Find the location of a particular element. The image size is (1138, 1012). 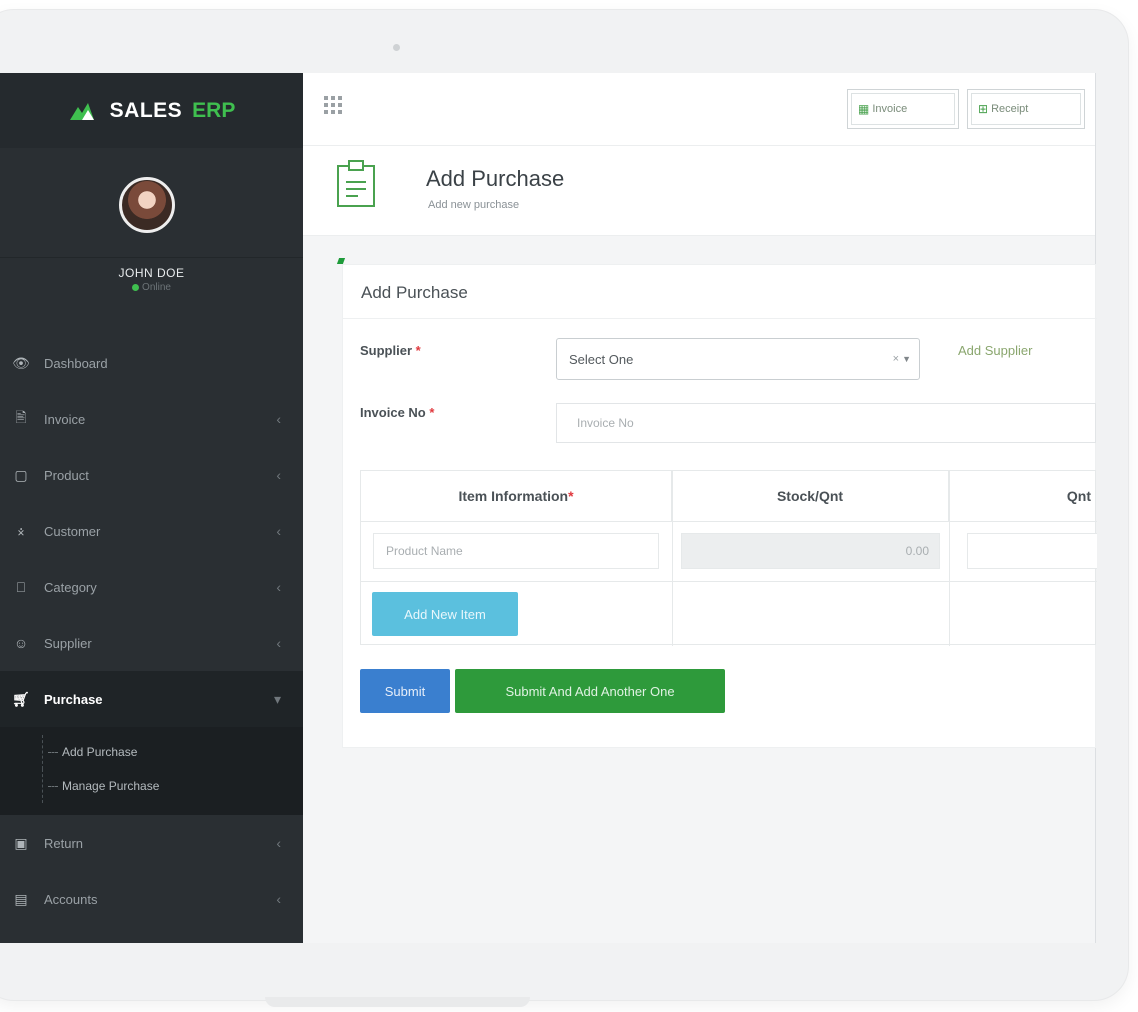

chart-logo-icon is located at coordinates (81, 111).